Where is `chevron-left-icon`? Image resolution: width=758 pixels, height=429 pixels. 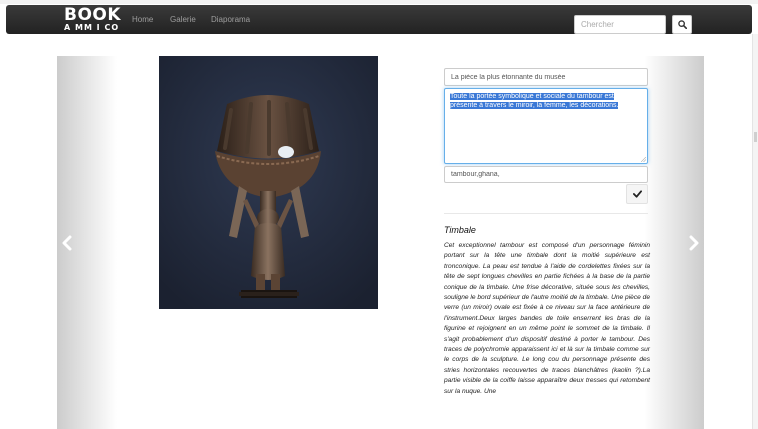
chevron-left-icon is located at coordinates (67, 242).